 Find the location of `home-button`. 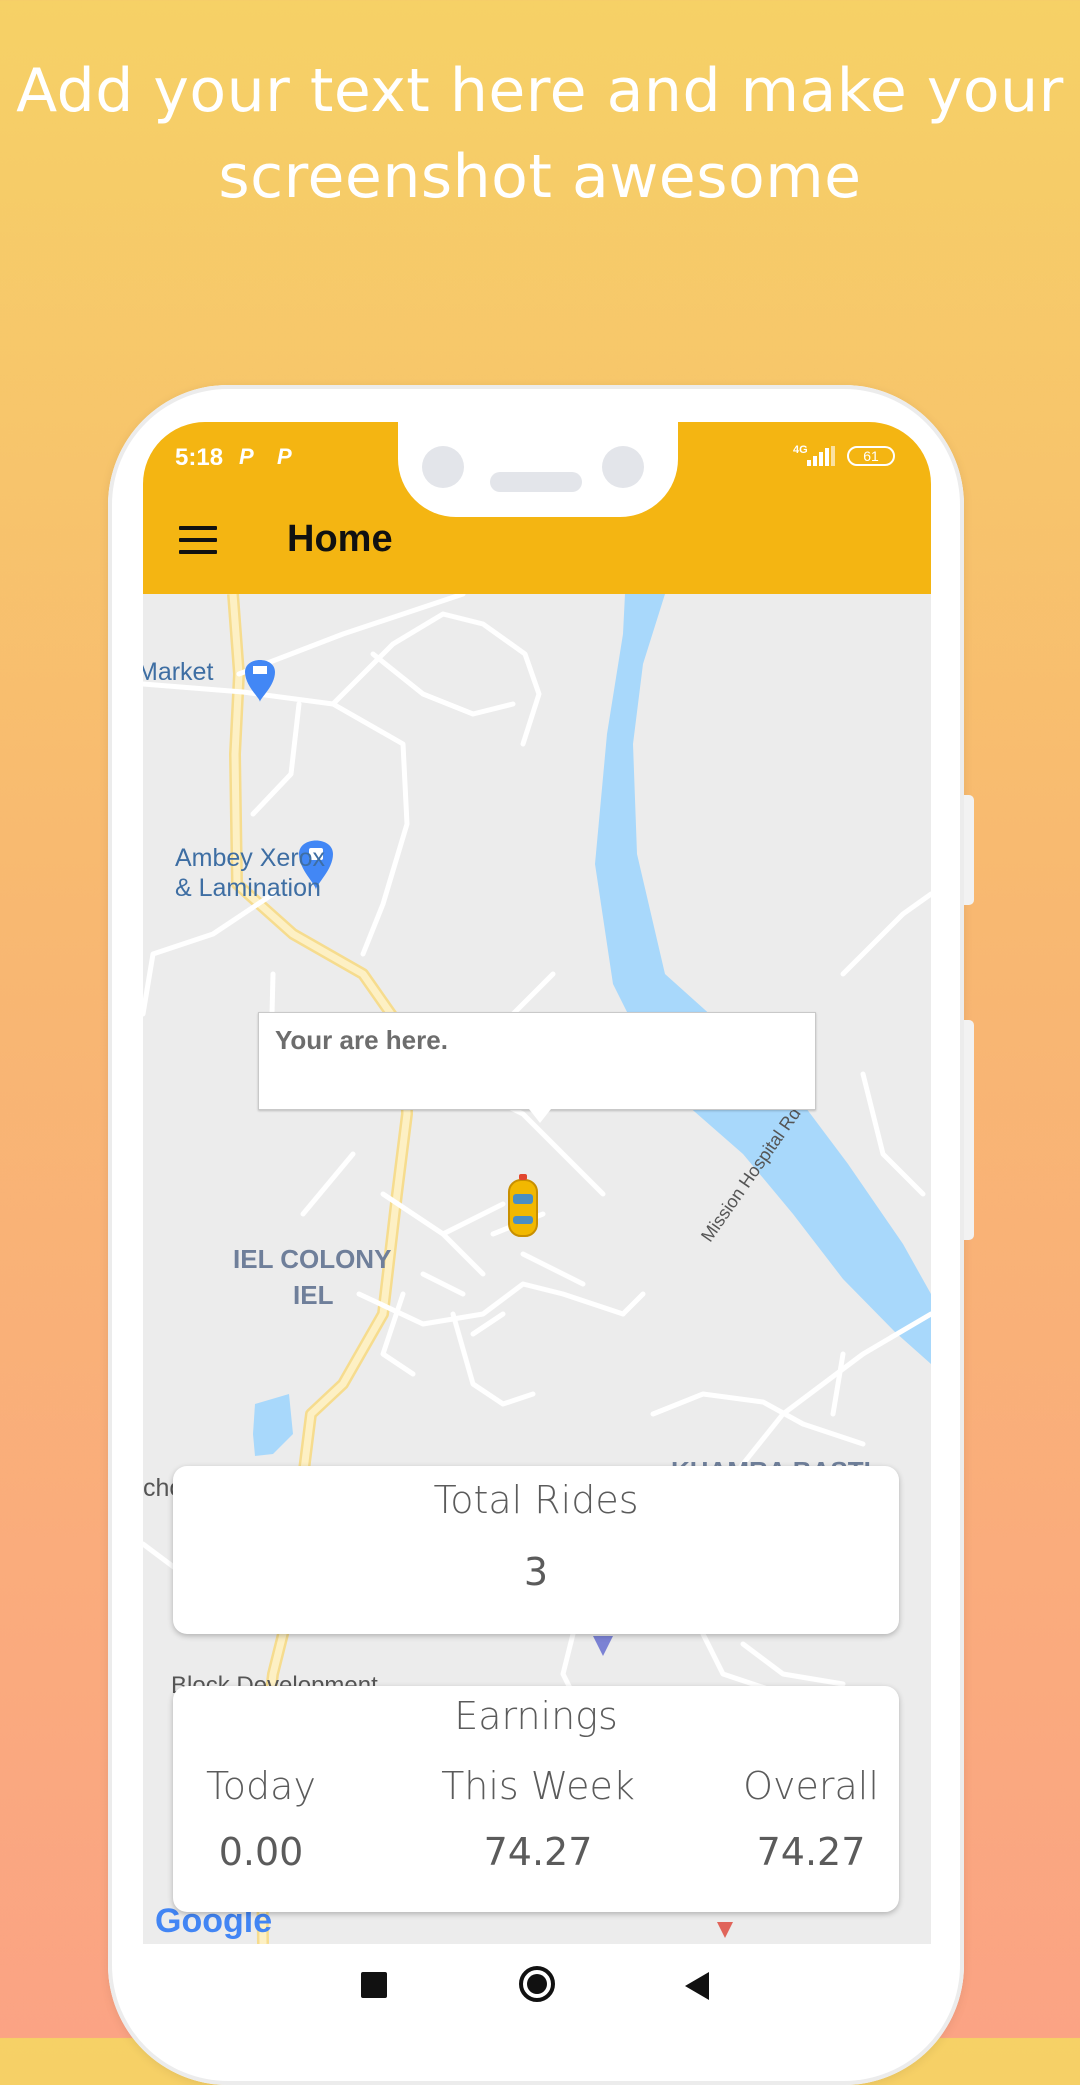

home-button is located at coordinates (537, 1984).